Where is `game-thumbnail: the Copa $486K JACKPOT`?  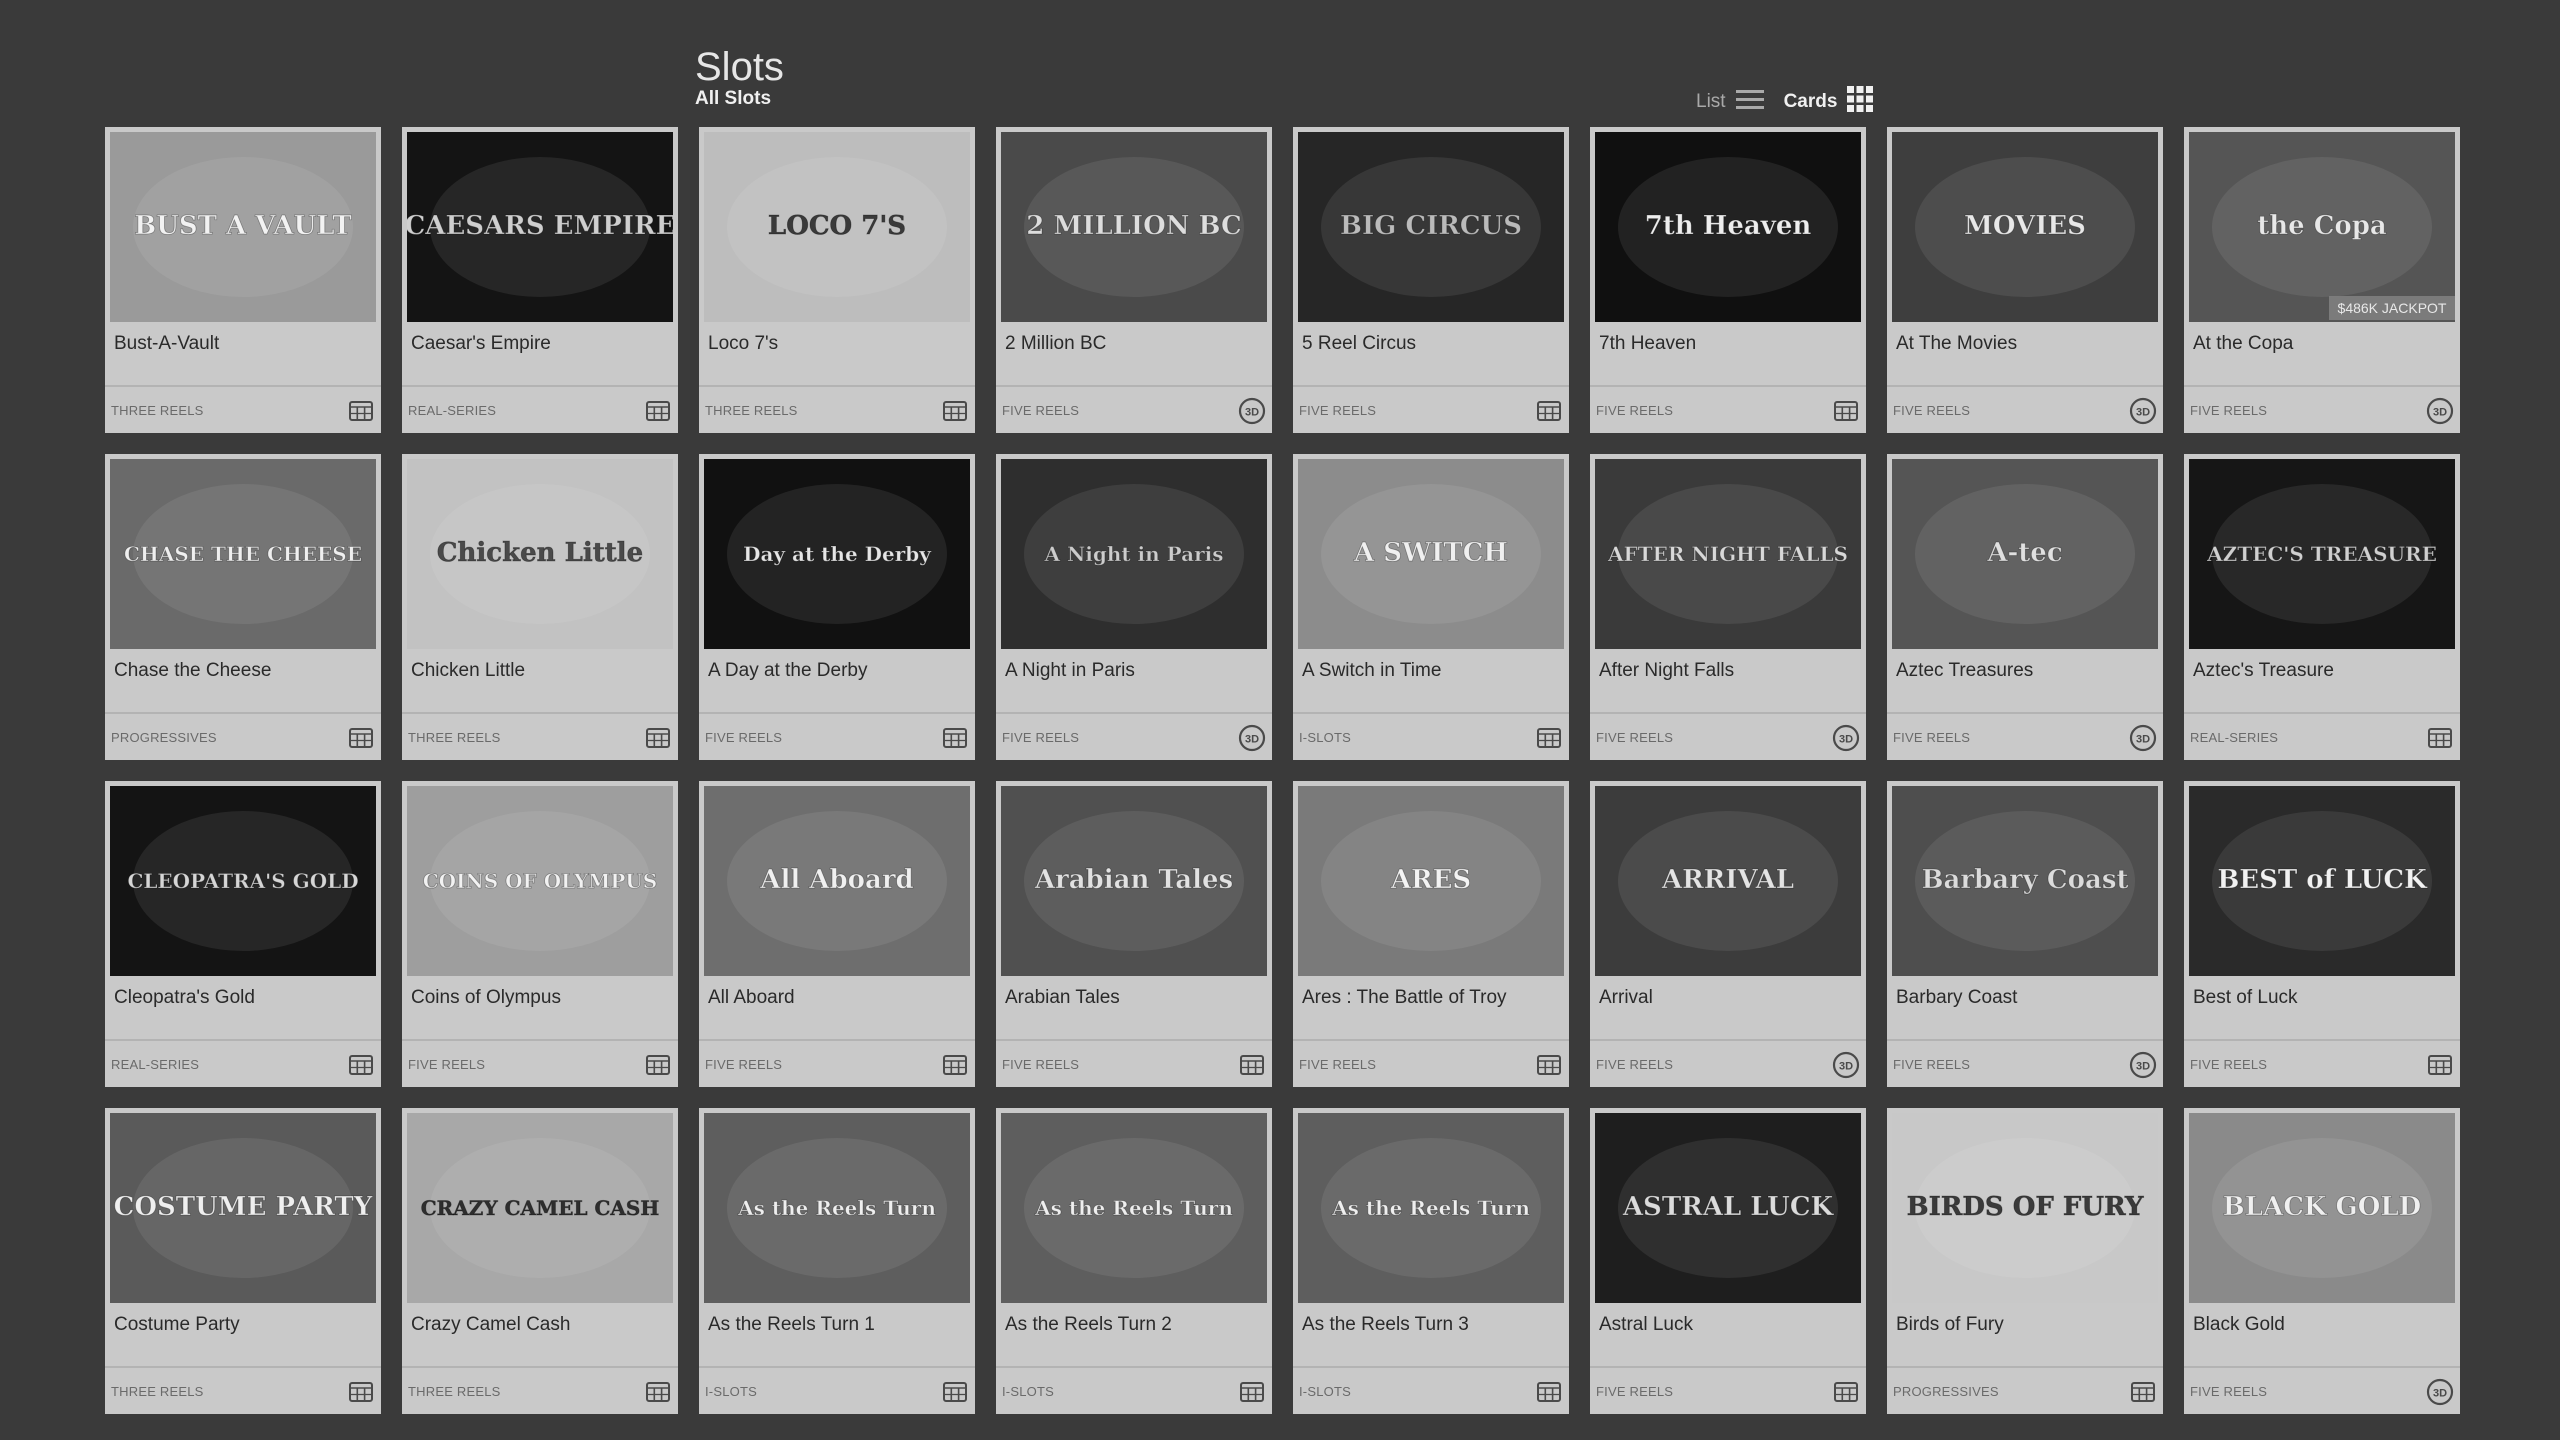 game-thumbnail: the Copa $486K JACKPOT is located at coordinates (2322, 227).